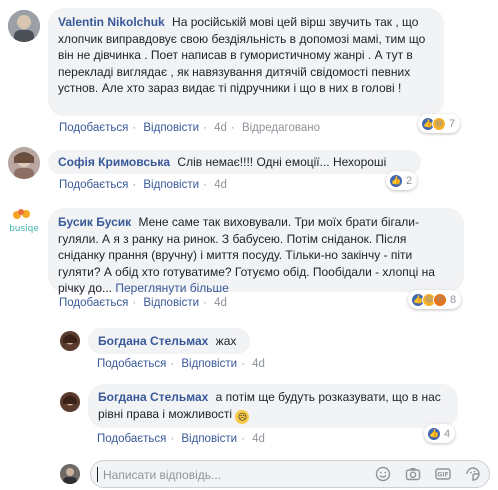 The height and width of the screenshot is (490, 498). I want to click on comment-author: Бусик Бусик, so click(94, 222).